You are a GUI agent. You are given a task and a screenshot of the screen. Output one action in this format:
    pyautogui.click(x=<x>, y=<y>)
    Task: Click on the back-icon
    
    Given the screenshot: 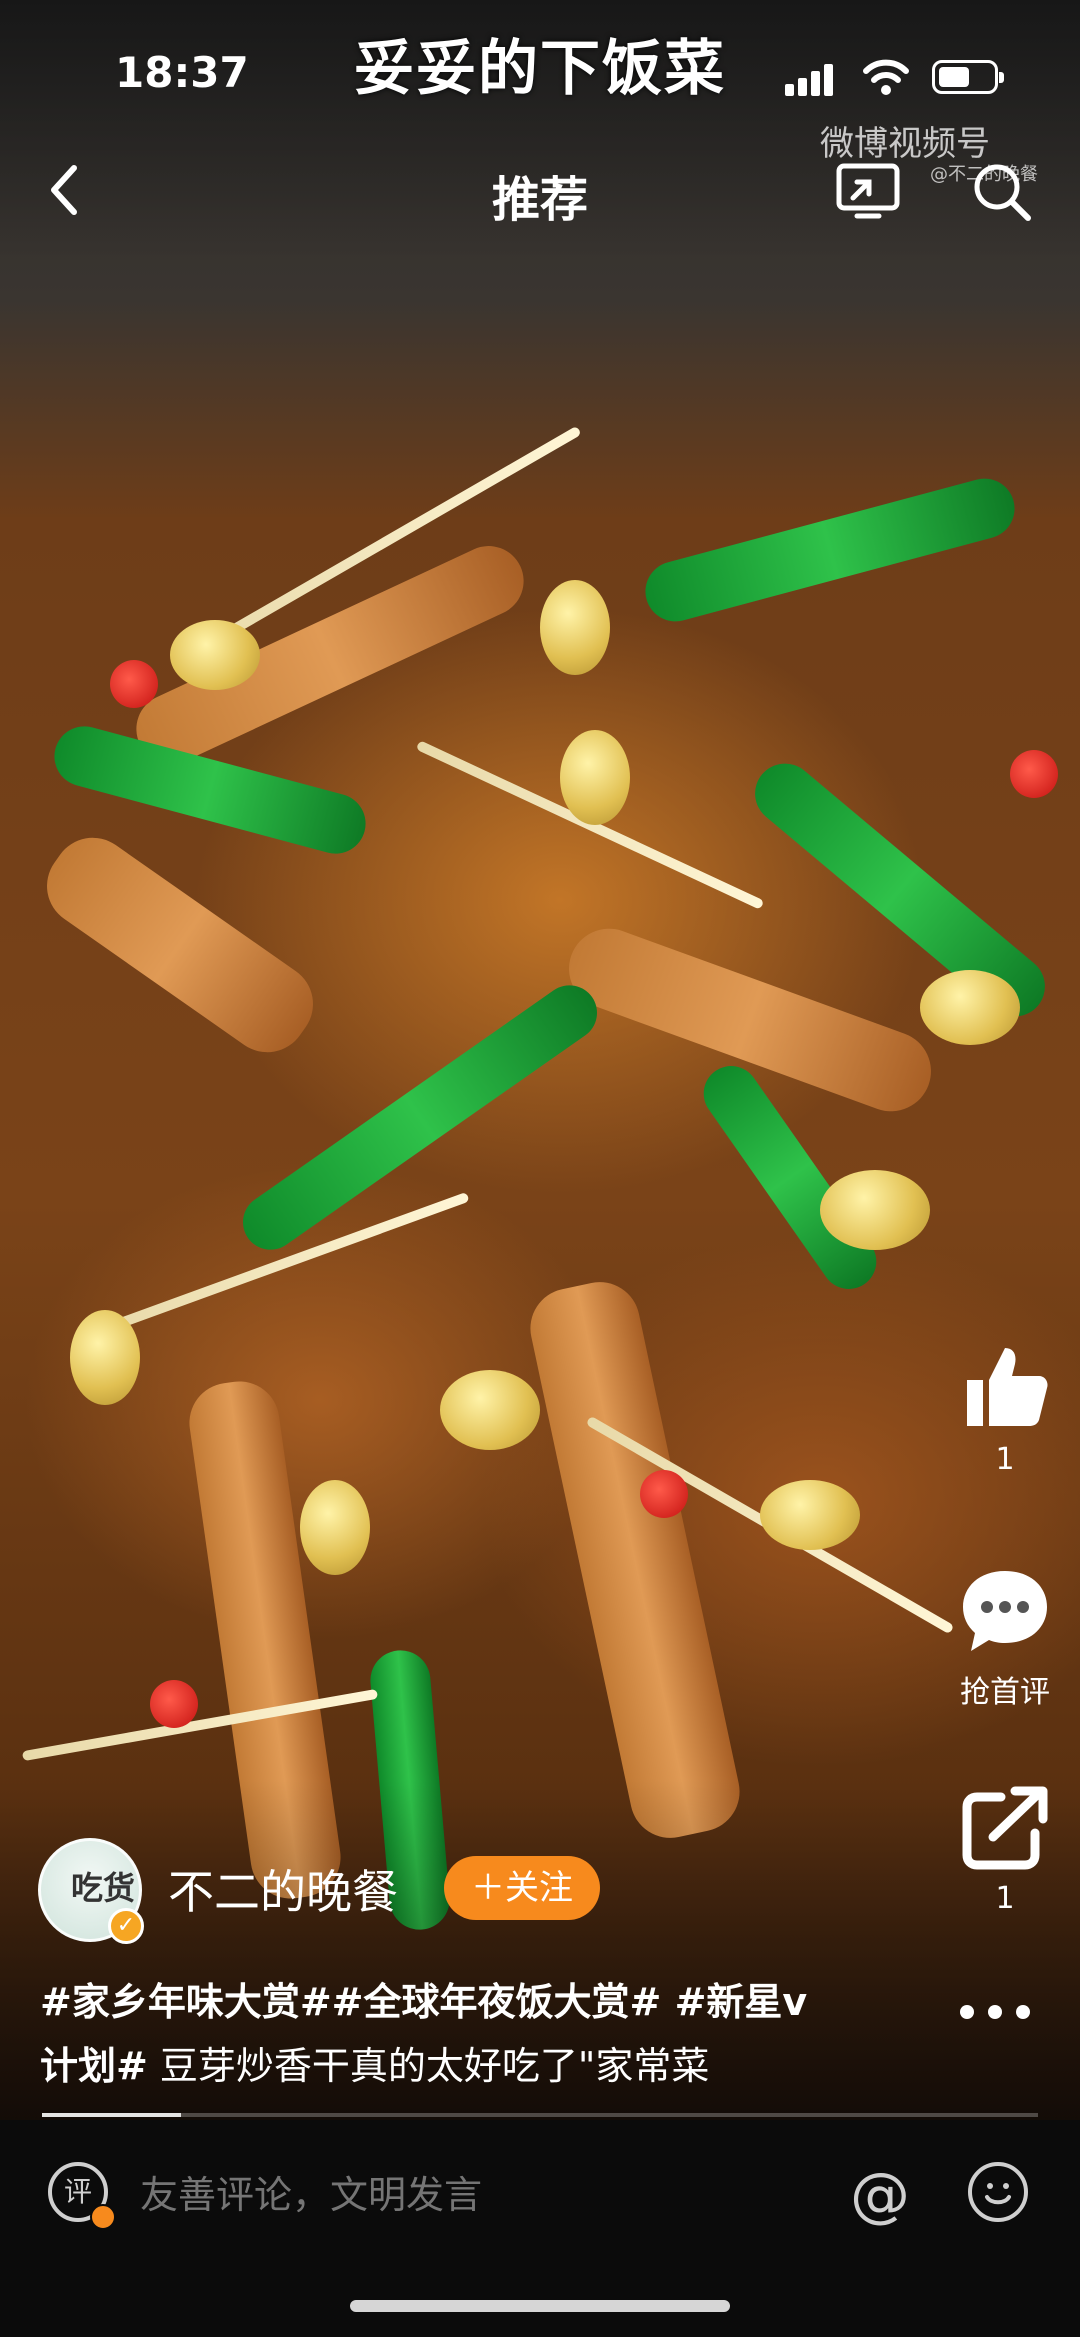 What is the action you would take?
    pyautogui.click(x=65, y=190)
    